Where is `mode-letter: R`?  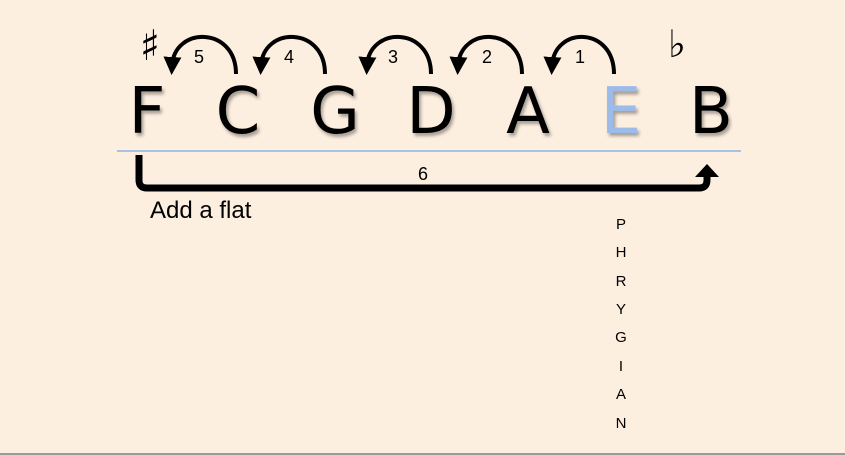
mode-letter: R is located at coordinates (621, 281).